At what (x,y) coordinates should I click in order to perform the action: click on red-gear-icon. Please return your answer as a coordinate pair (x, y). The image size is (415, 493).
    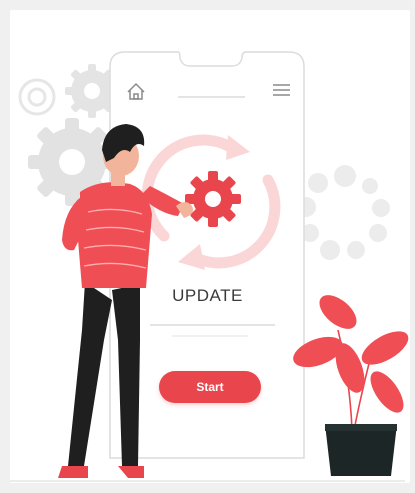
    Looking at the image, I should click on (213, 199).